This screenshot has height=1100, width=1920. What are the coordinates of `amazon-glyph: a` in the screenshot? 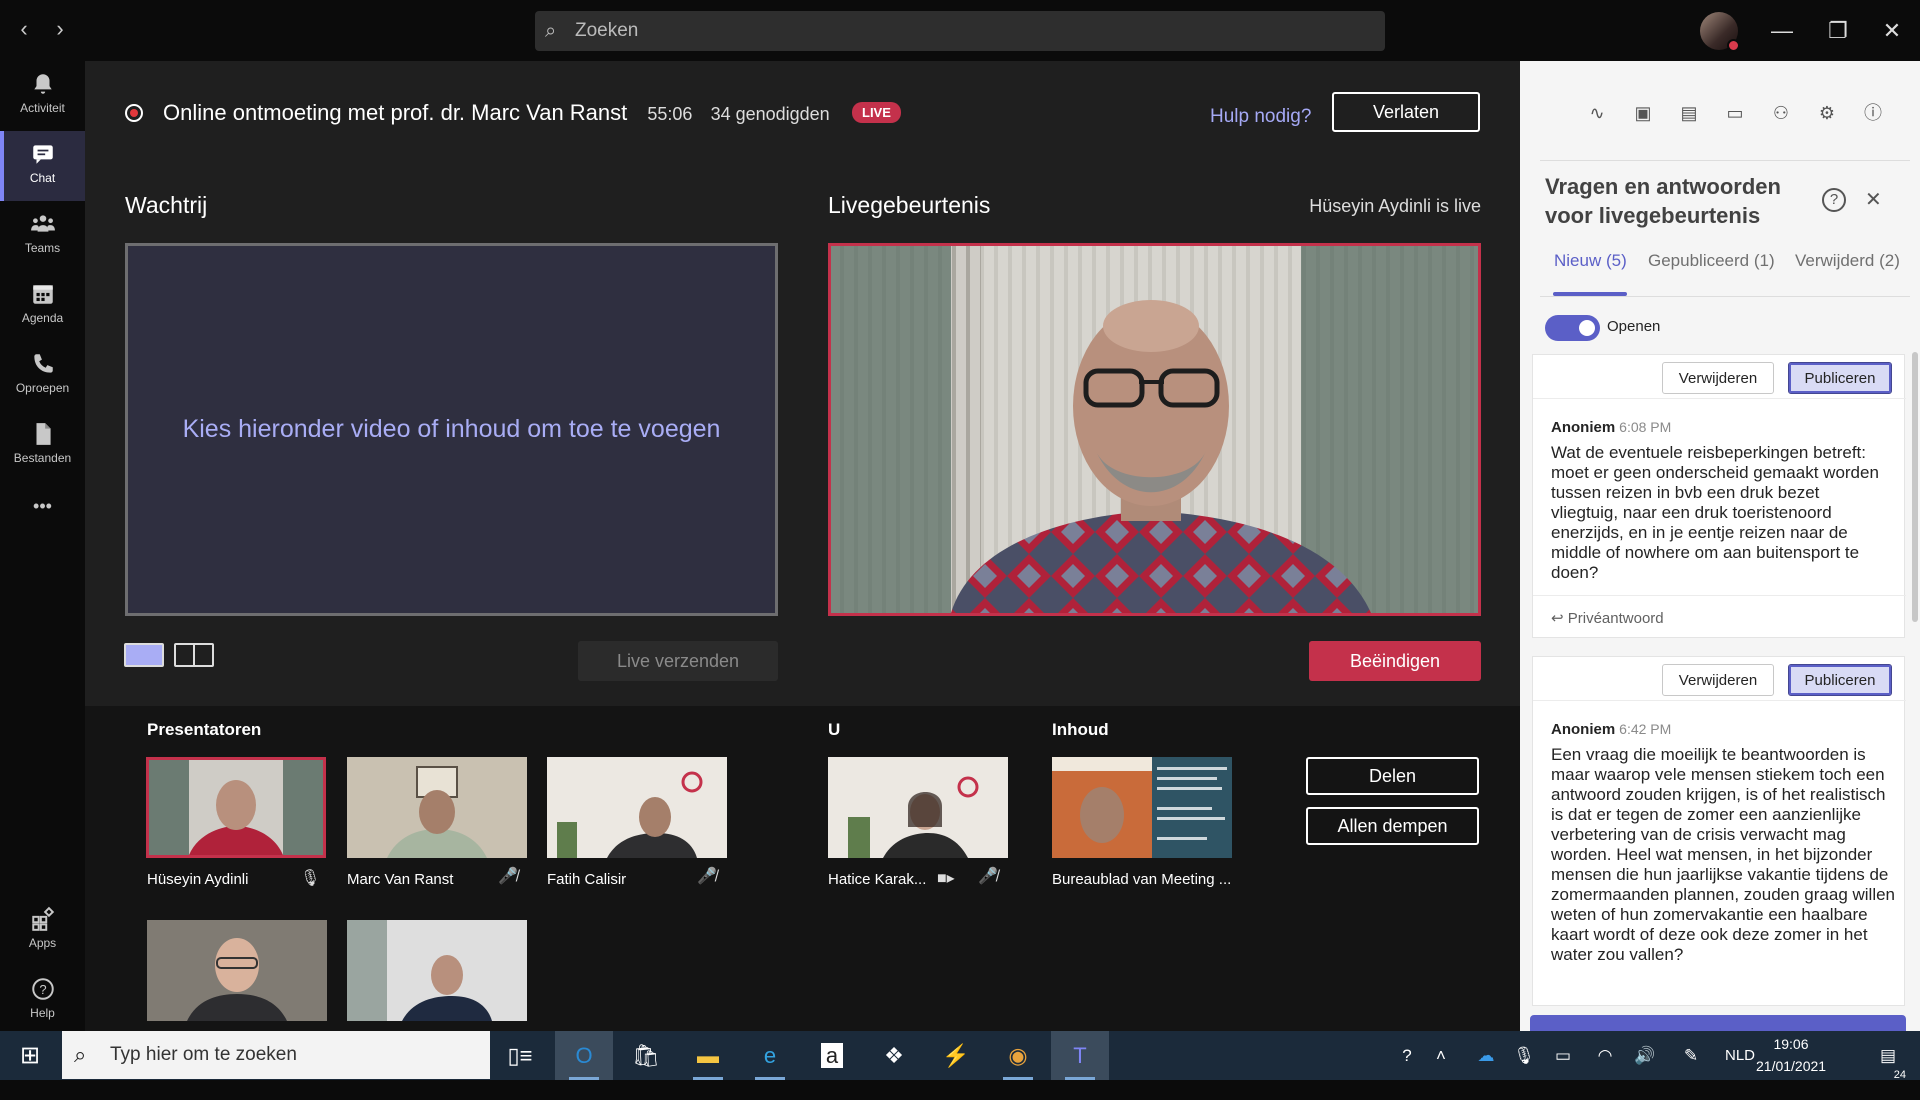 It's located at (832, 1055).